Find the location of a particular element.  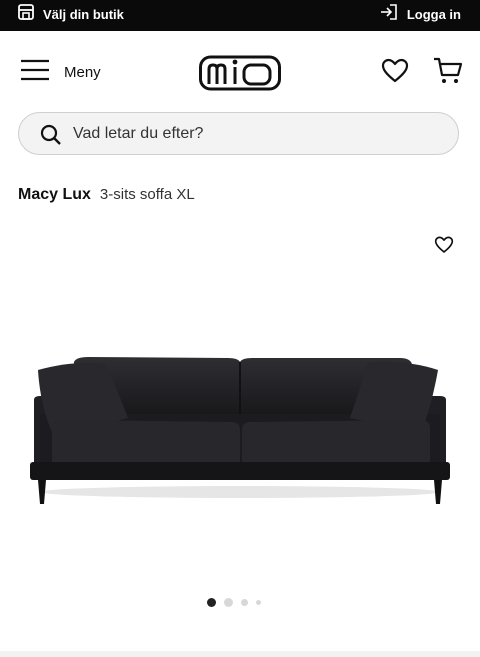

cart-button is located at coordinates (448, 73).